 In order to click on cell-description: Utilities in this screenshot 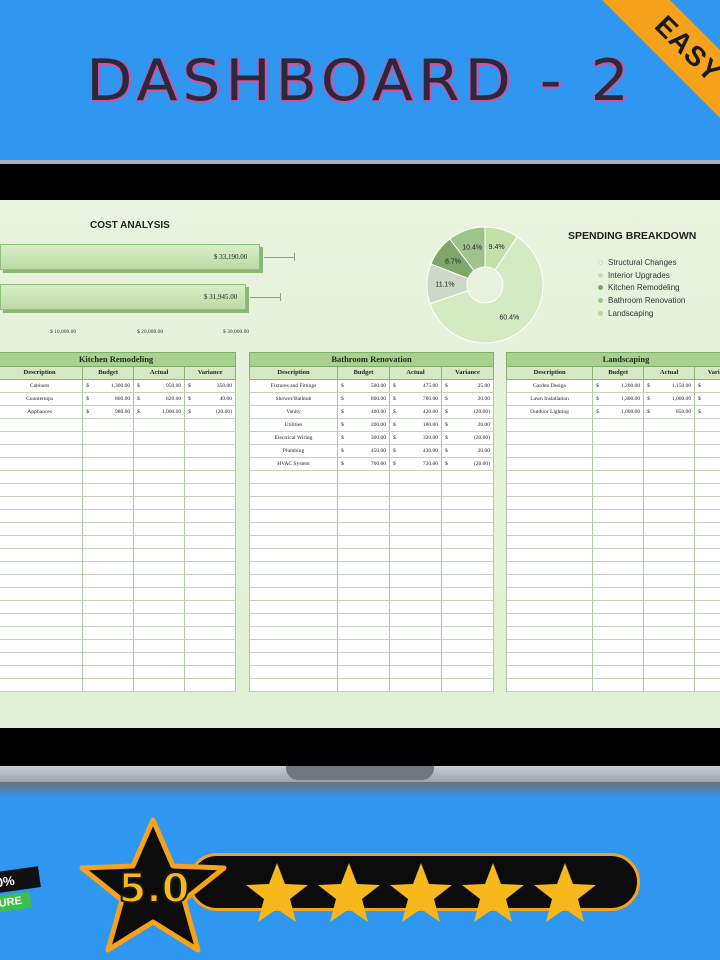, I will do `click(294, 425)`.